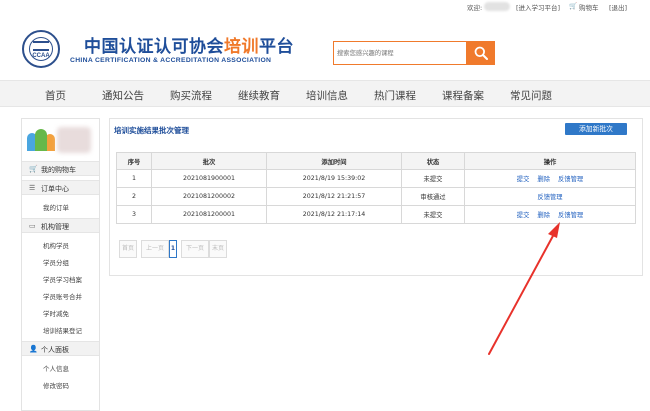 The width and height of the screenshot is (650, 411). I want to click on annotation-arrow, so click(524, 288).